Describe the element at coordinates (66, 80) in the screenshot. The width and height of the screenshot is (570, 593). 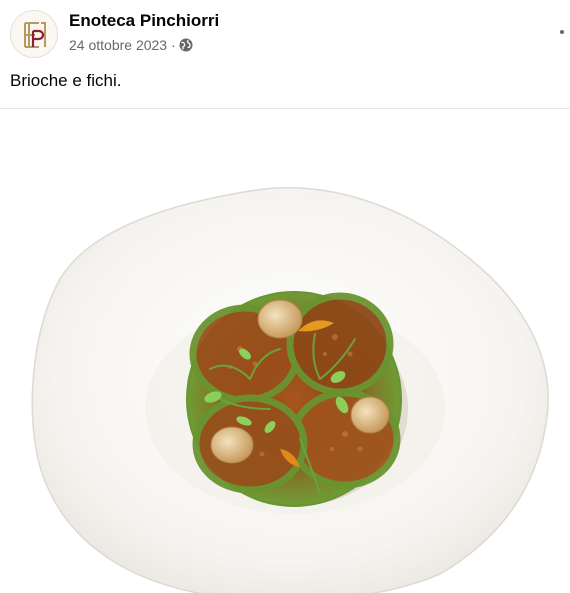
I see `post-text: Brioche e fichi.` at that location.